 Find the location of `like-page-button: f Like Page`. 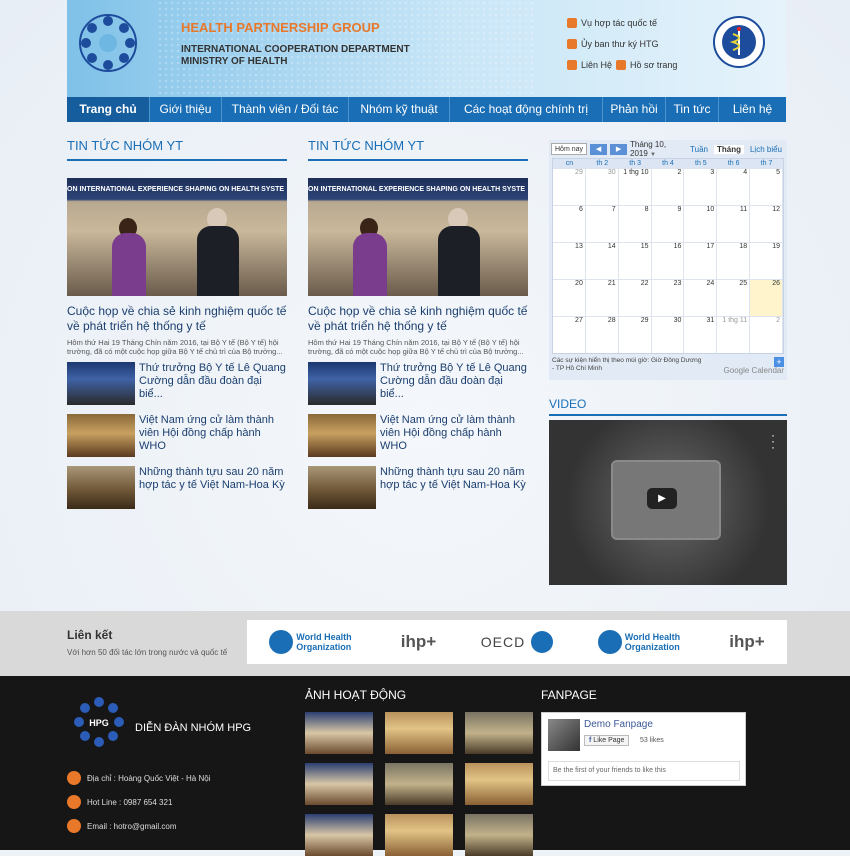

like-page-button: f Like Page is located at coordinates (607, 740).